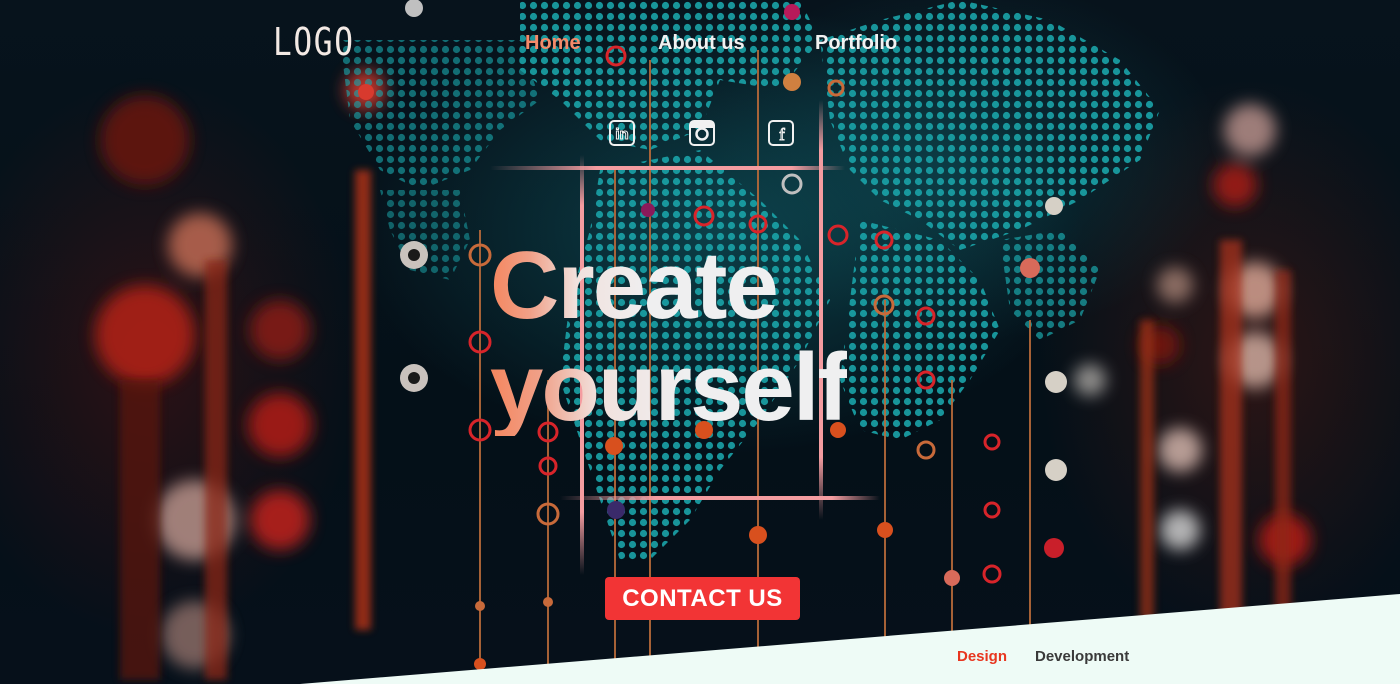  I want to click on tab-design: Design, so click(982, 656).